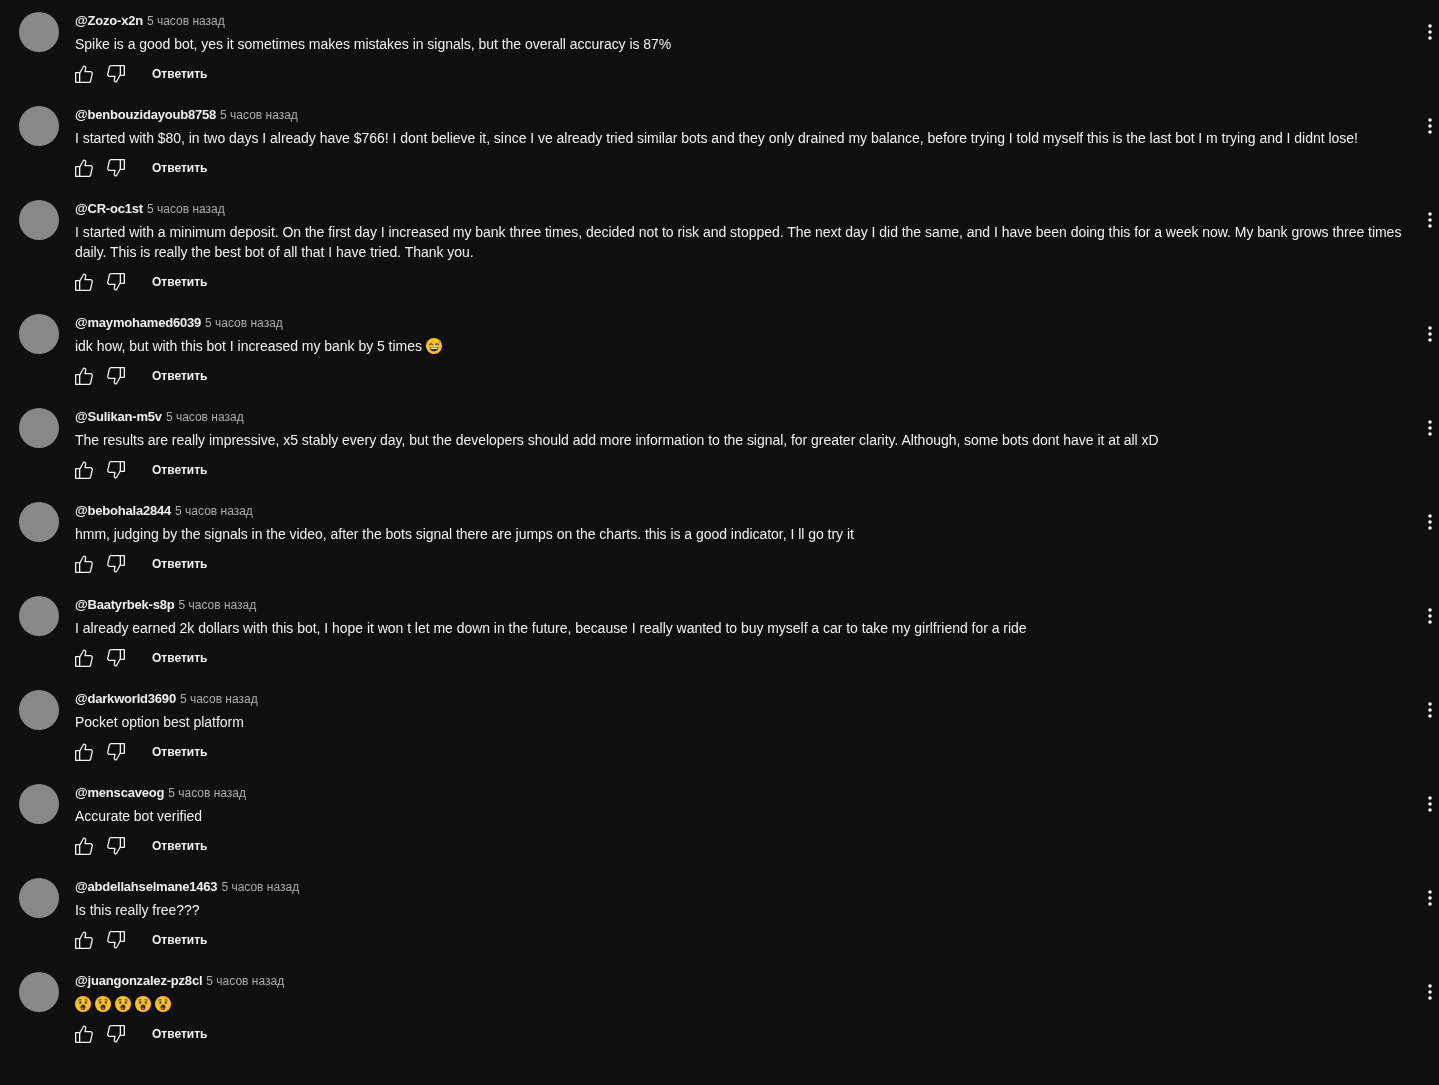  I want to click on comment-text: hmm, judging by the signals in the video, after the bots signal there are jumps on the charts. this is a good indicator, I ll go try it, so click(464, 534).